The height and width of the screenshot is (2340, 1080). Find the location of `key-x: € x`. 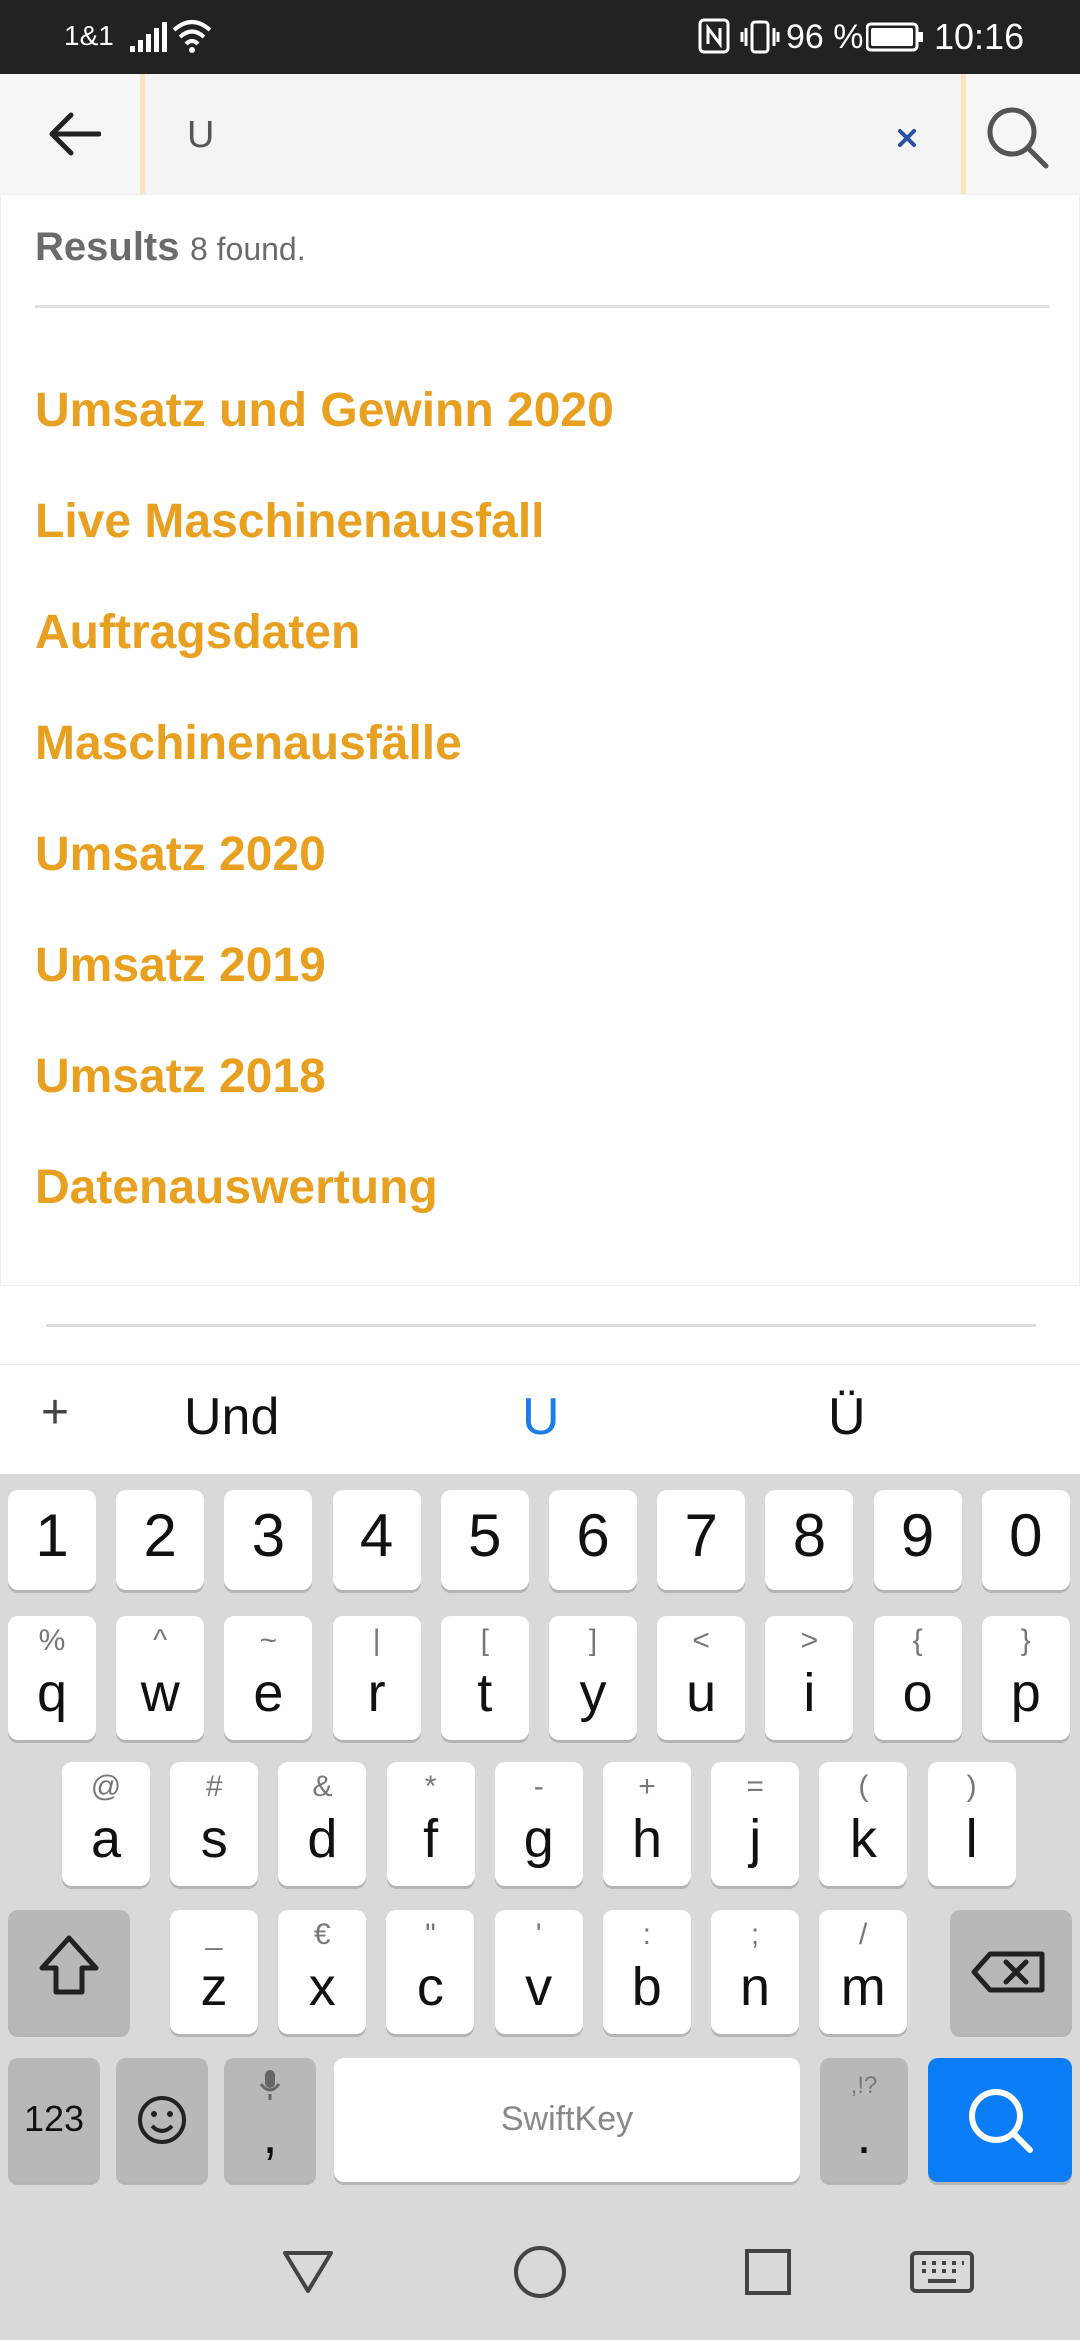

key-x: € x is located at coordinates (322, 1972).